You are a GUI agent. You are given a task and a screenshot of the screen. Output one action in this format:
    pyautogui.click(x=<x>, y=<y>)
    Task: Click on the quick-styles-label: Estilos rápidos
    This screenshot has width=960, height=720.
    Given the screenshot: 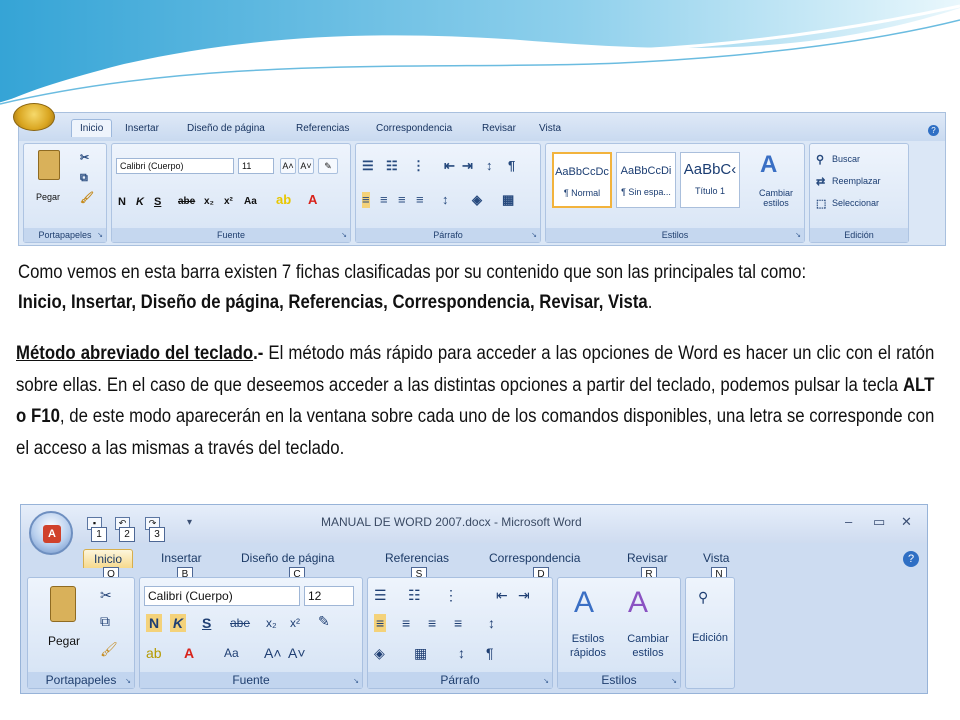 What is the action you would take?
    pyautogui.click(x=588, y=646)
    